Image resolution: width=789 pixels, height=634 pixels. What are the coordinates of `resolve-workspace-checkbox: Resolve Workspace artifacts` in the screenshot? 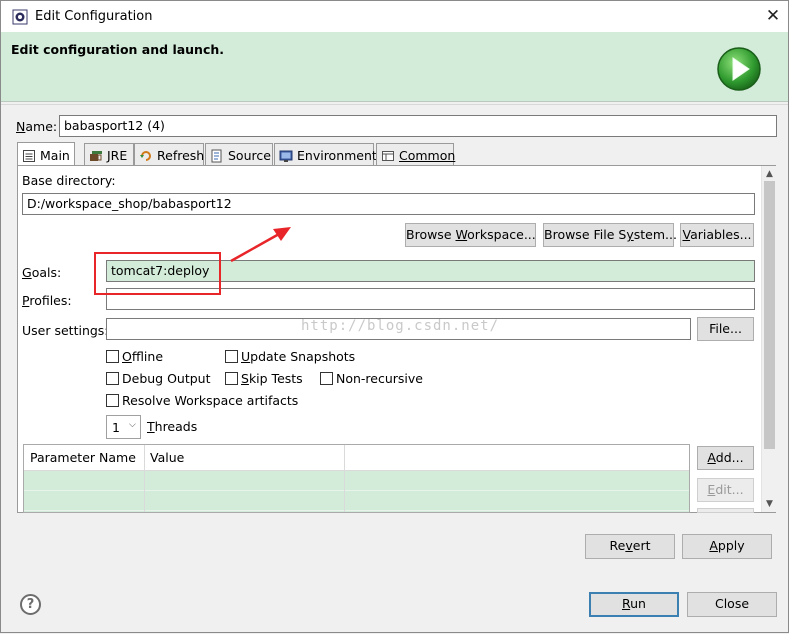 It's located at (202, 400).